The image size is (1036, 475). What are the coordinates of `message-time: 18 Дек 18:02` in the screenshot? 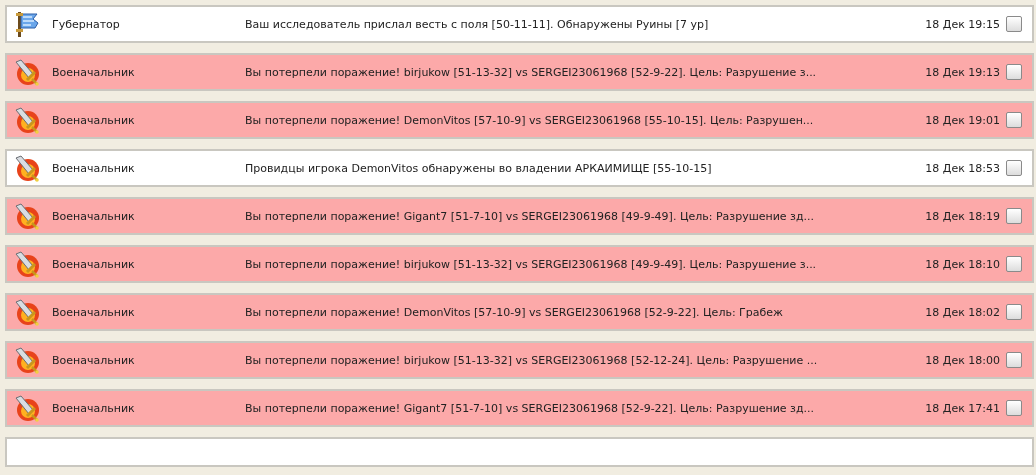 It's located at (963, 312).